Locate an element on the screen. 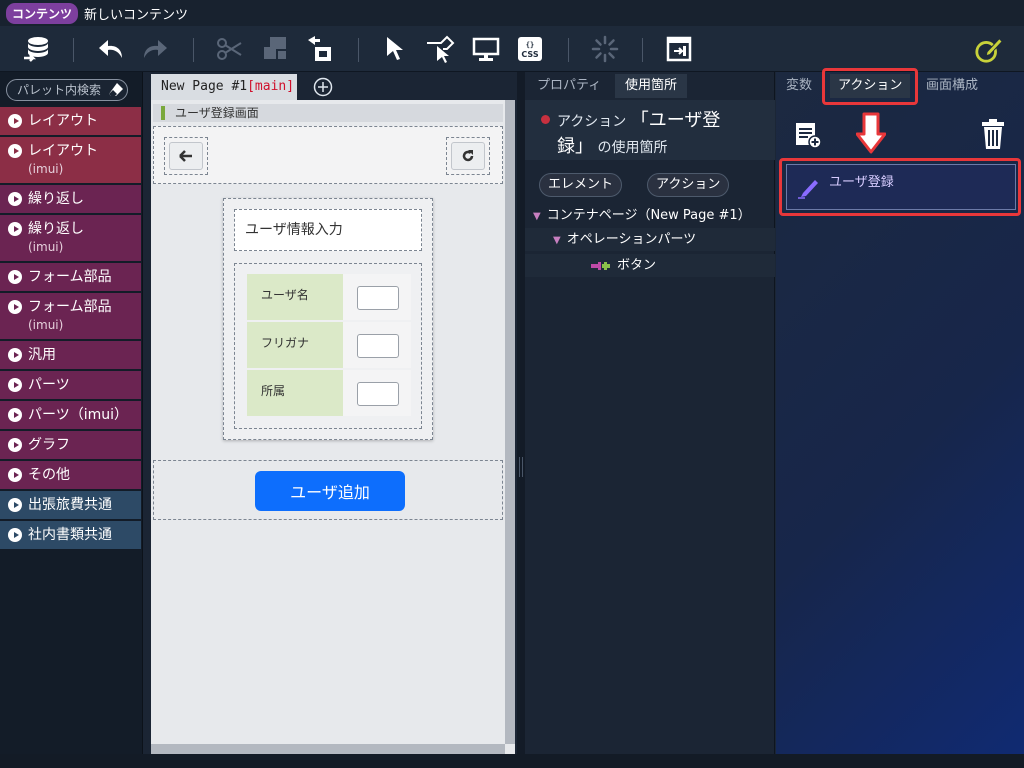 This screenshot has height=768, width=1024. tab-properties: プロパティ is located at coordinates (569, 86).